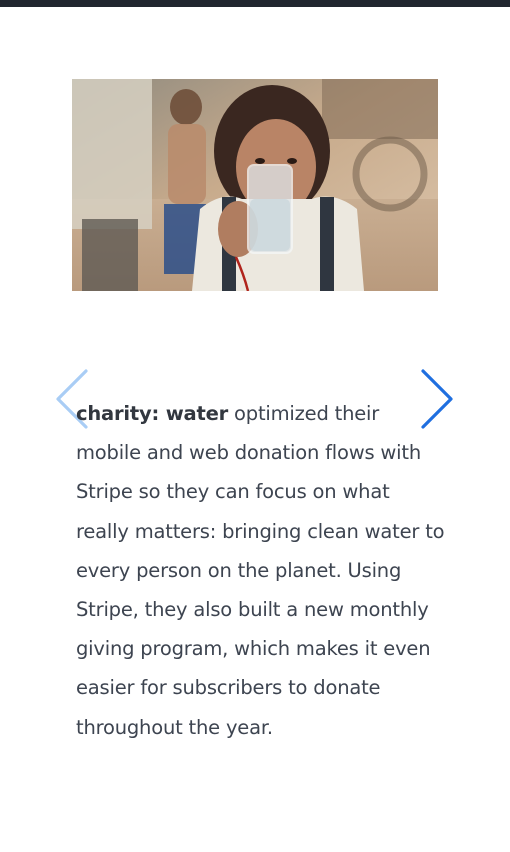  I want to click on top-bar, so click(255, 3).